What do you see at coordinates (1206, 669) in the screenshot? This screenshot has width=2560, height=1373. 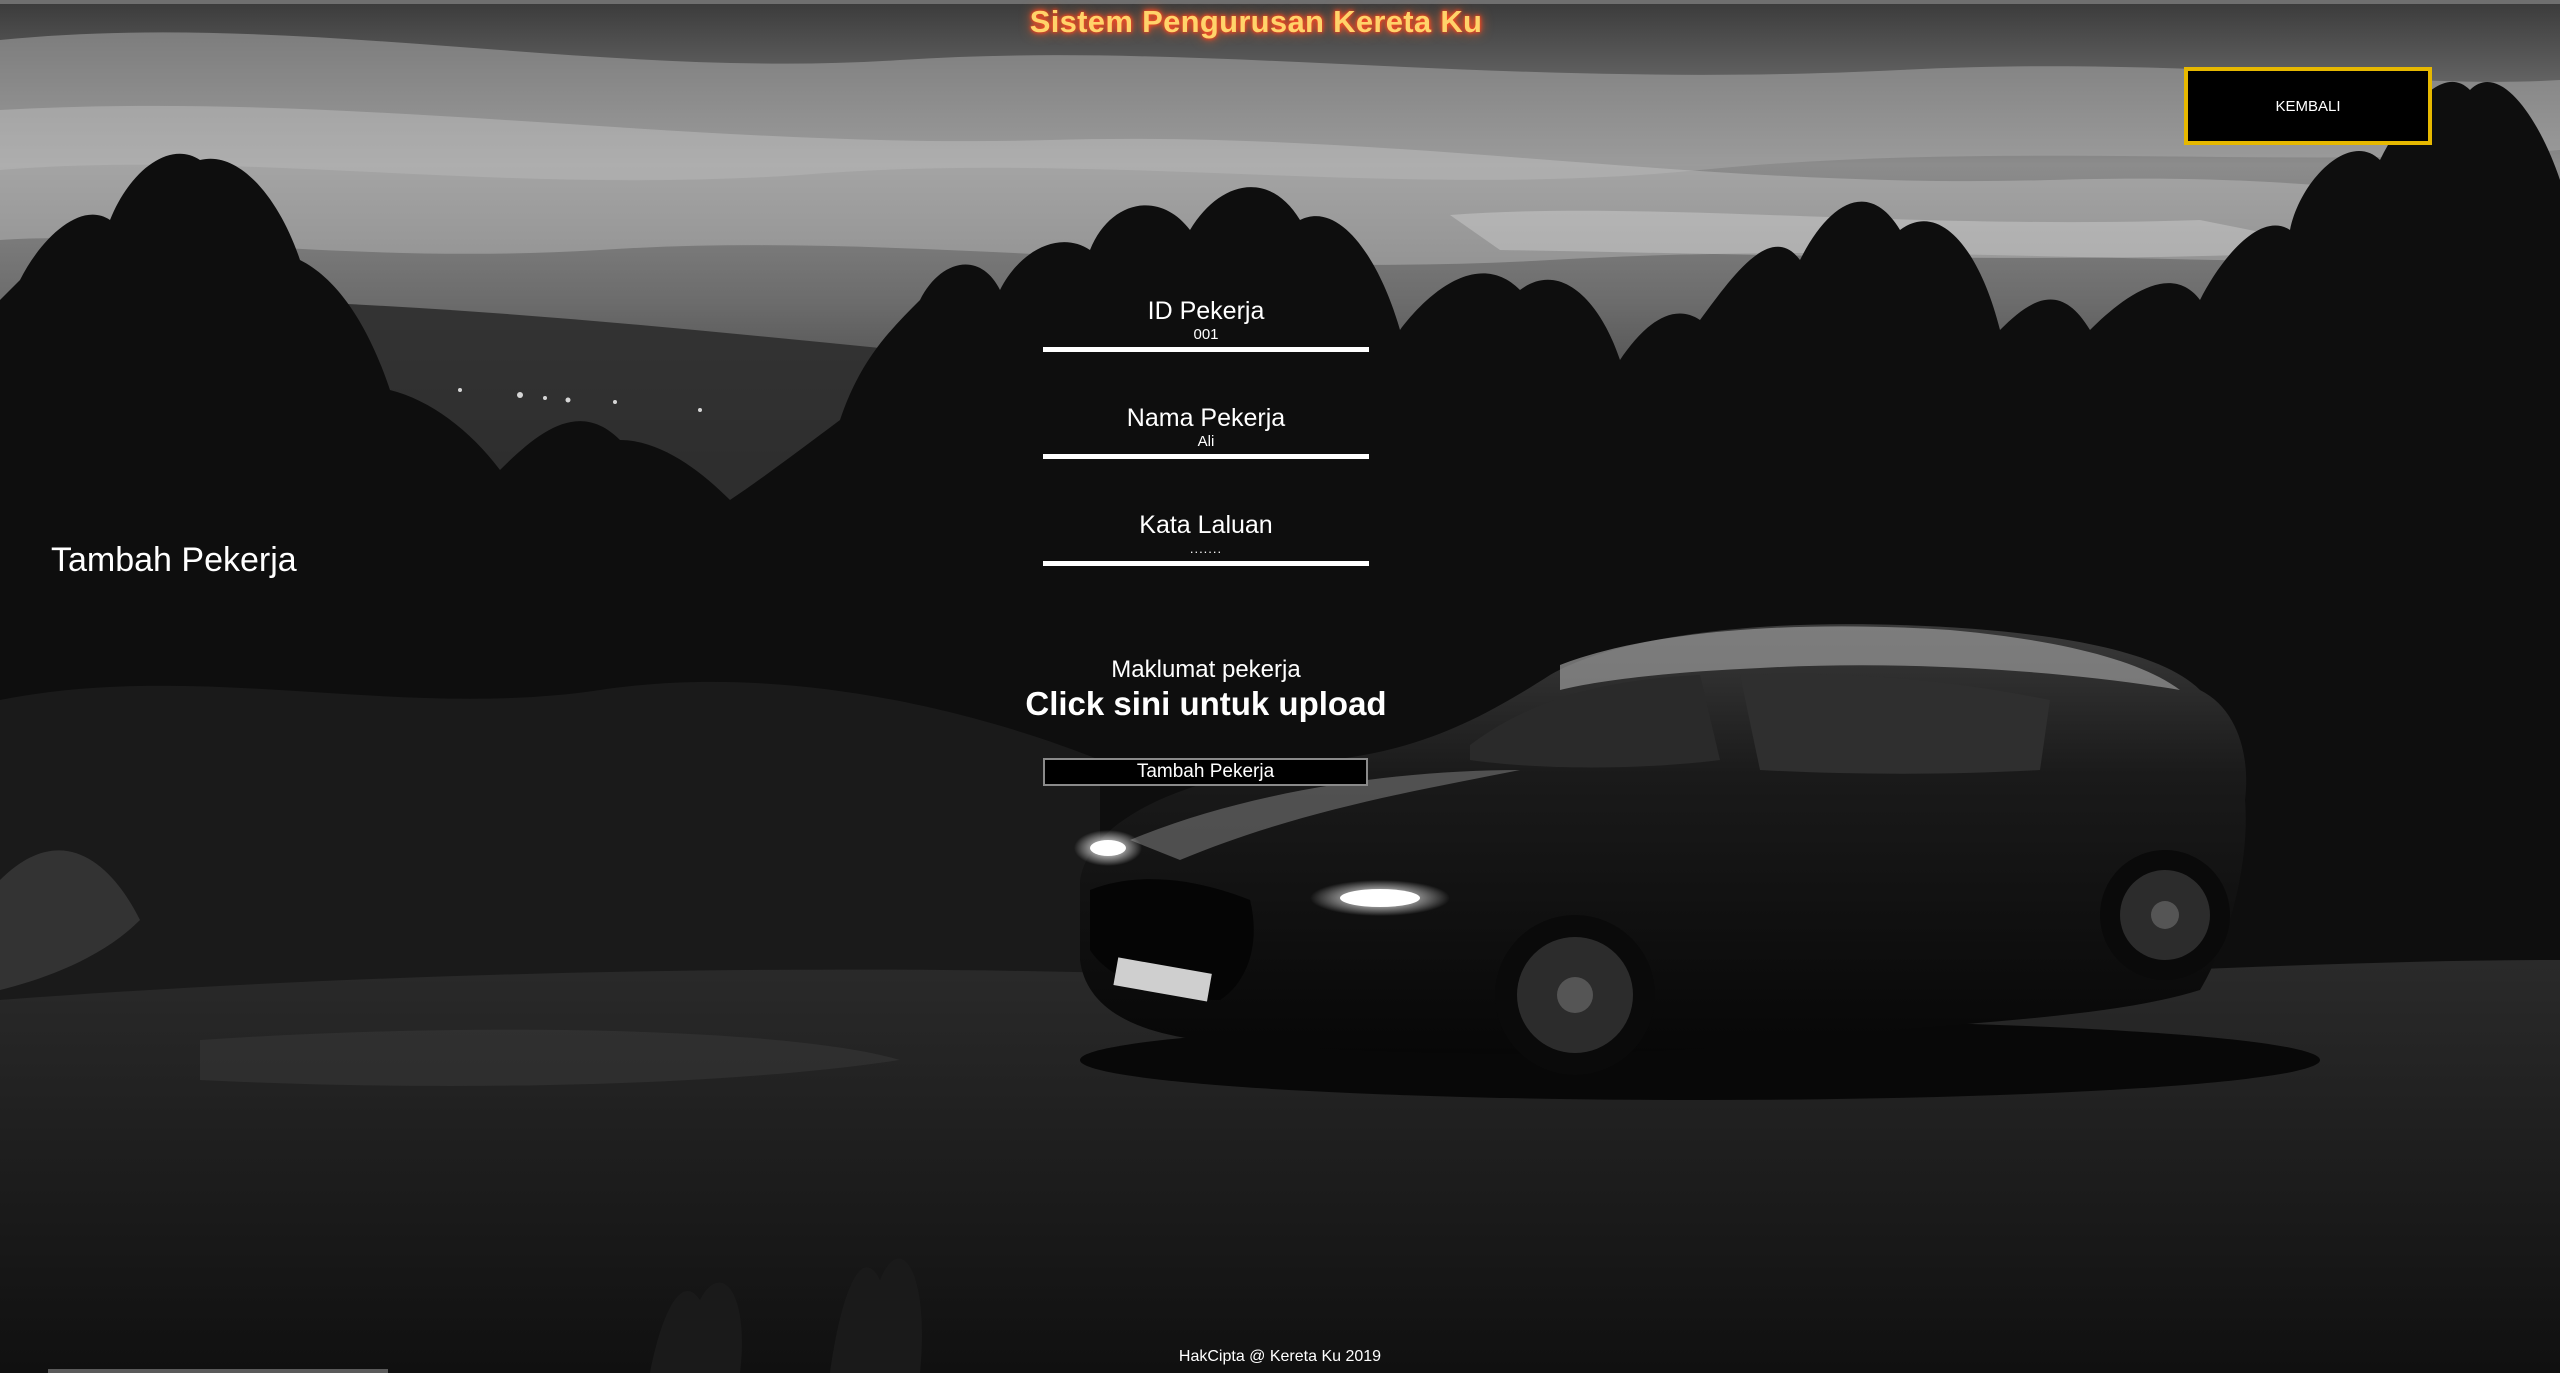 I see `upload-label: Maklumat pekerja` at bounding box center [1206, 669].